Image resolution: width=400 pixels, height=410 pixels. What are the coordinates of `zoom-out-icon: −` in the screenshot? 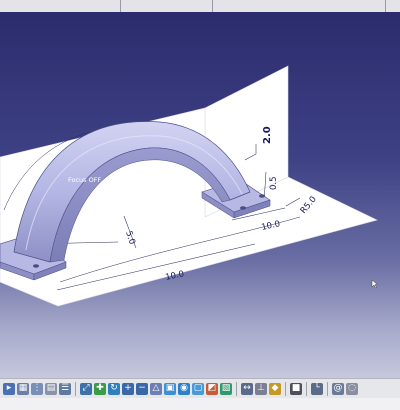 It's located at (142, 388).